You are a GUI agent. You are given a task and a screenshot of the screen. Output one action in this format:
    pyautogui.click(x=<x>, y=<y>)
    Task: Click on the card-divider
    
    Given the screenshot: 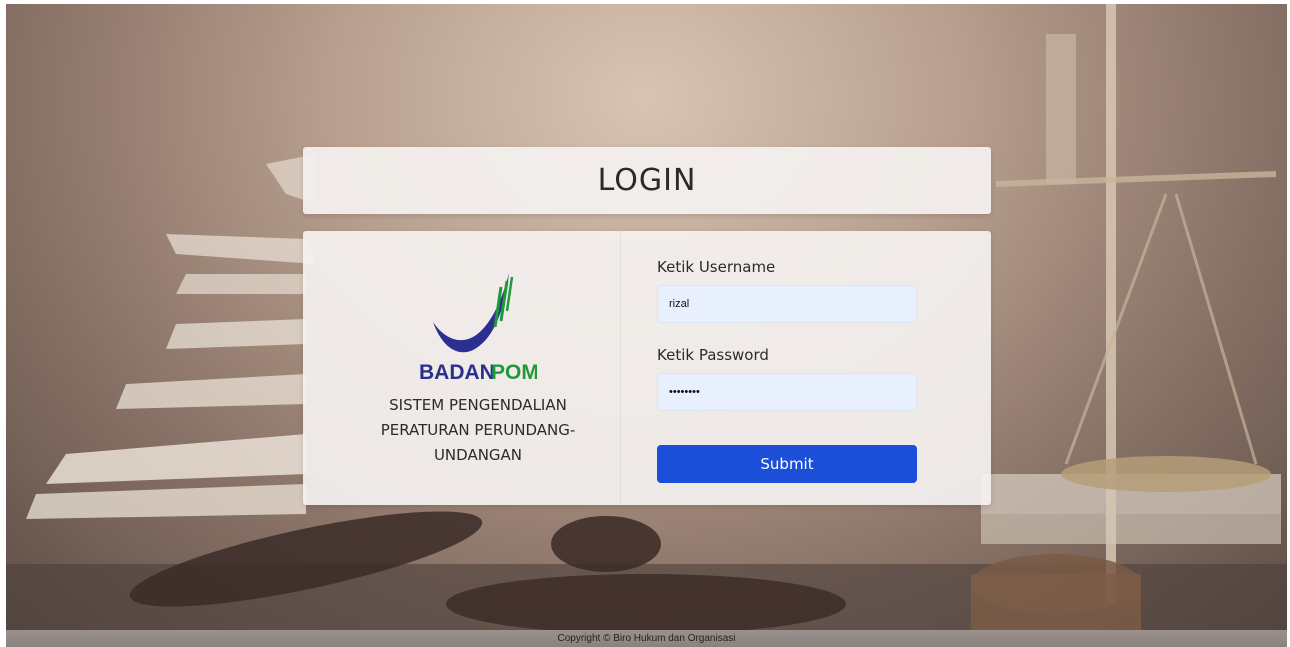 What is the action you would take?
    pyautogui.click(x=620, y=368)
    